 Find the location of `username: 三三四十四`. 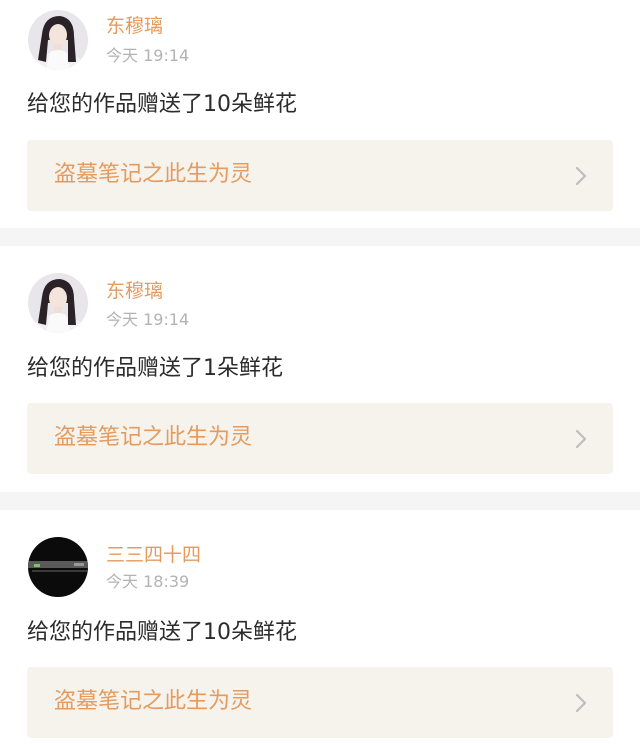

username: 三三四十四 is located at coordinates (153, 555).